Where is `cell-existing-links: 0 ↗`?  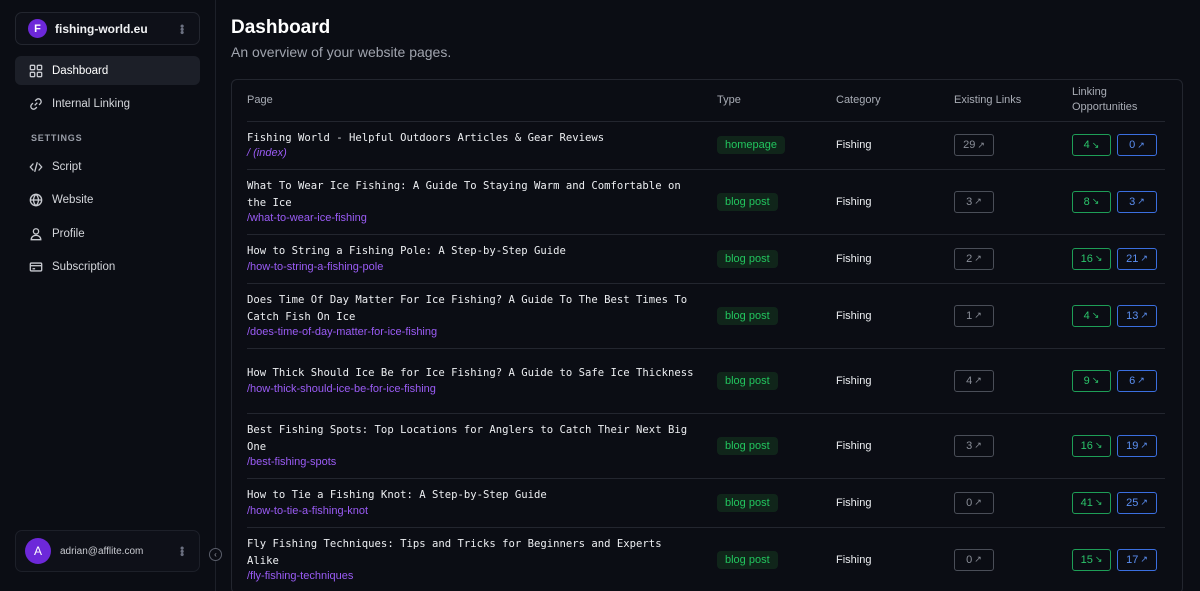
cell-existing-links: 0 ↗ is located at coordinates (1013, 503).